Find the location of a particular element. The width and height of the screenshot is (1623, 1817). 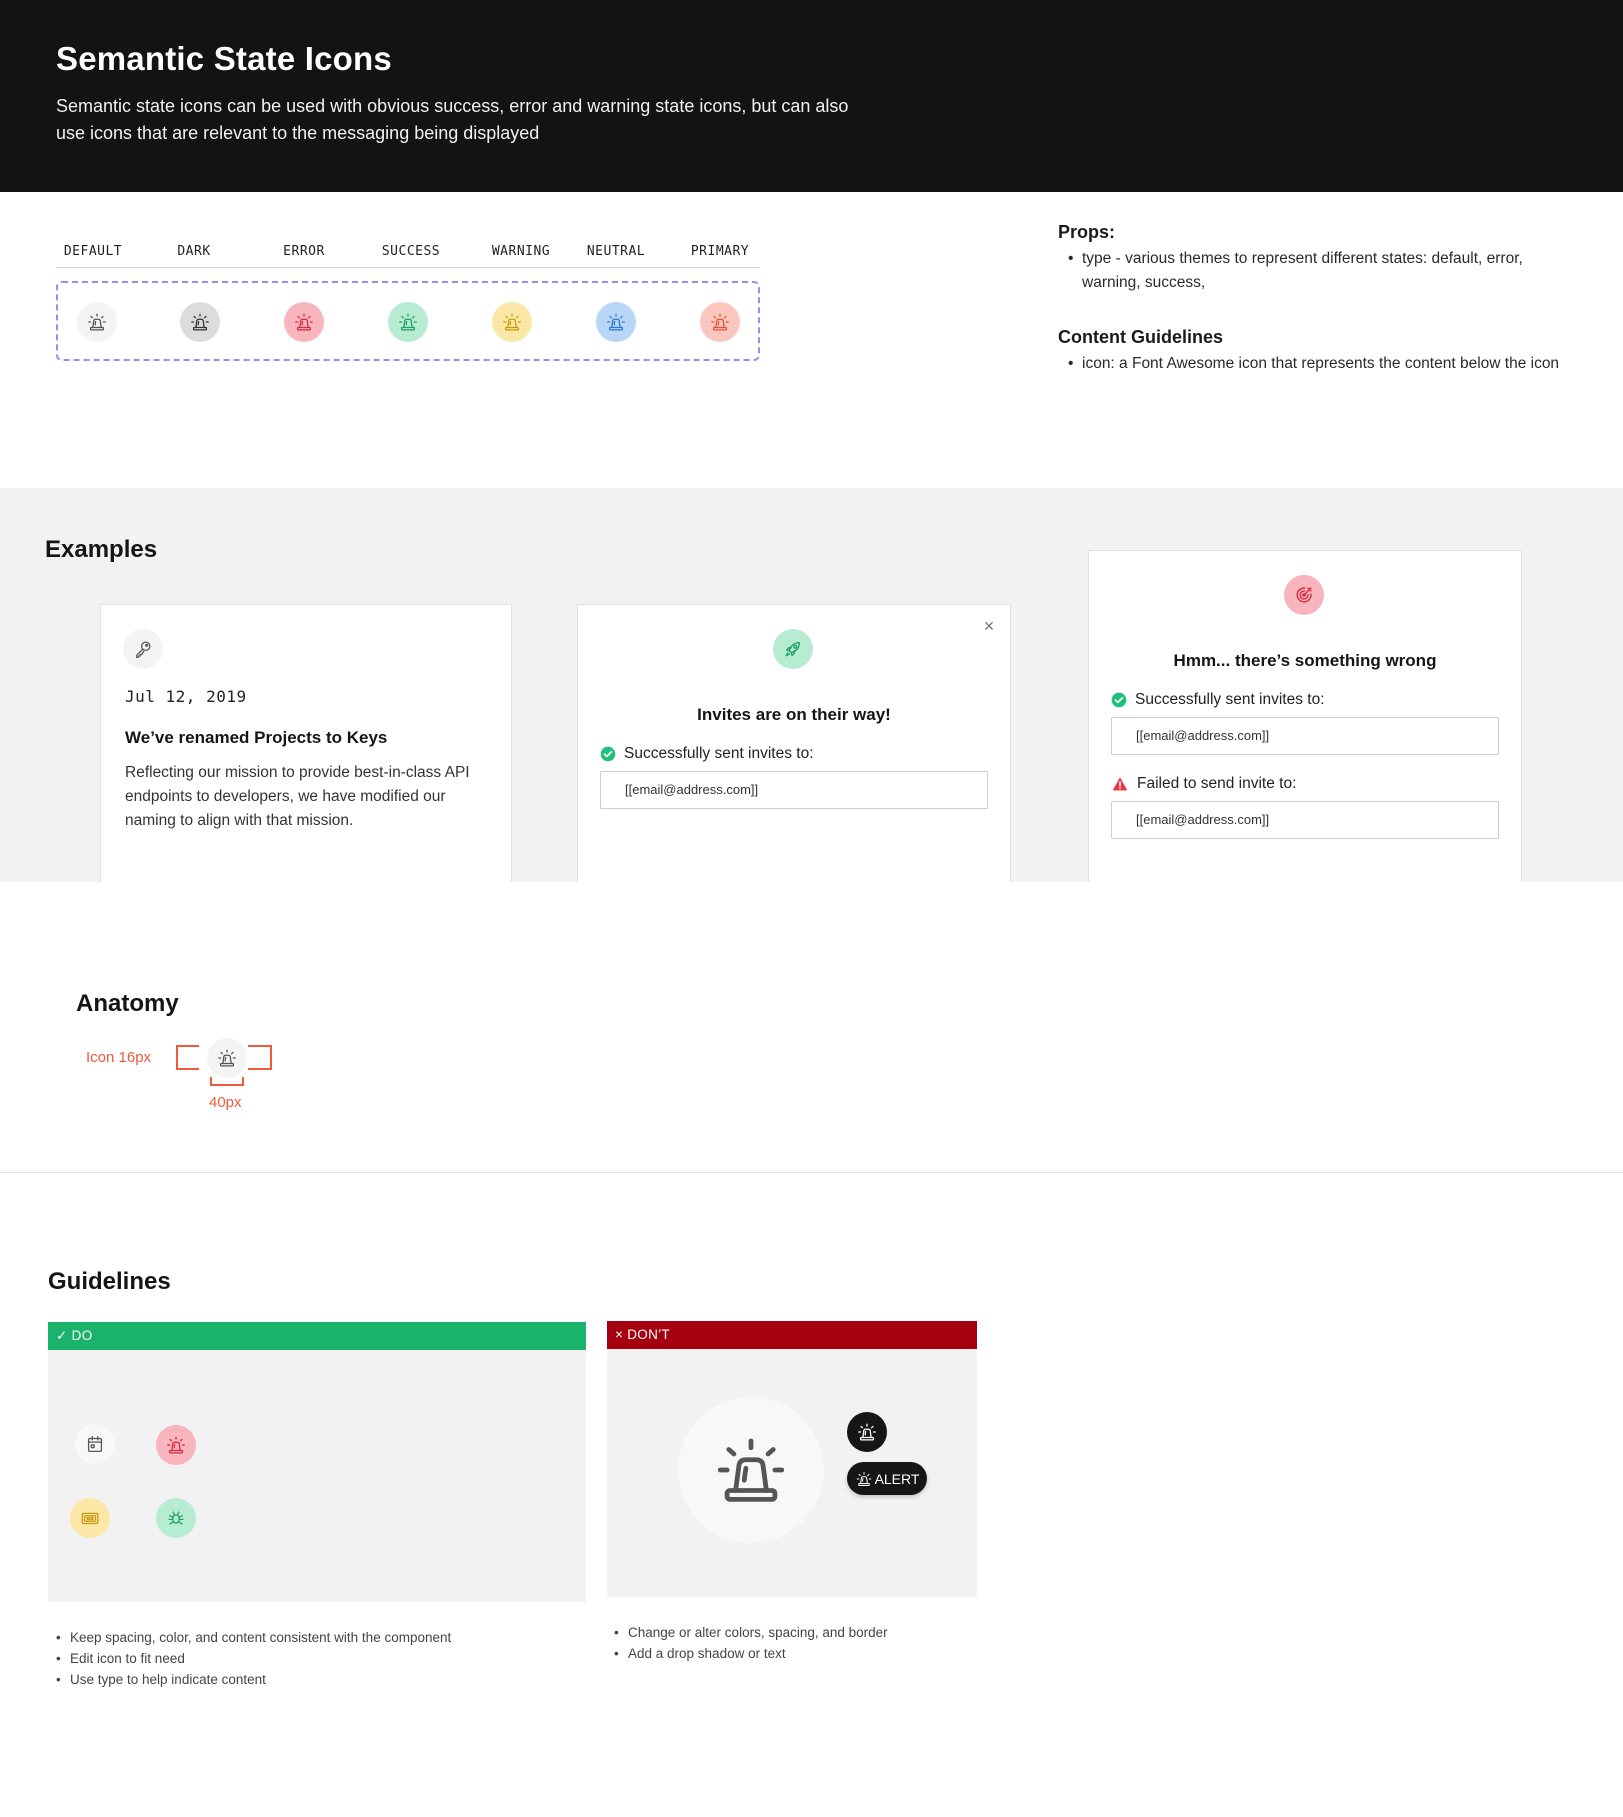

anatomy-right-bracket is located at coordinates (260, 1057).